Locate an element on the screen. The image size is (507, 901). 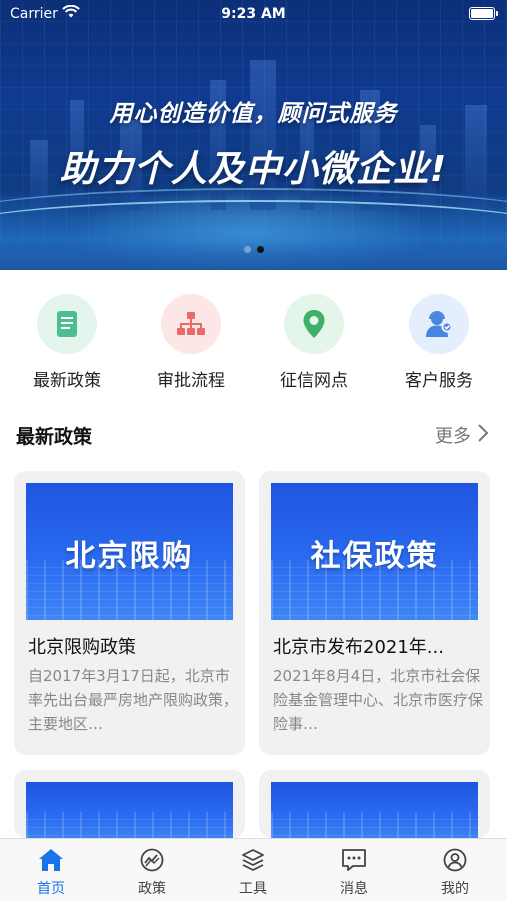
policy-card-image: 社保政策 is located at coordinates (374, 551).